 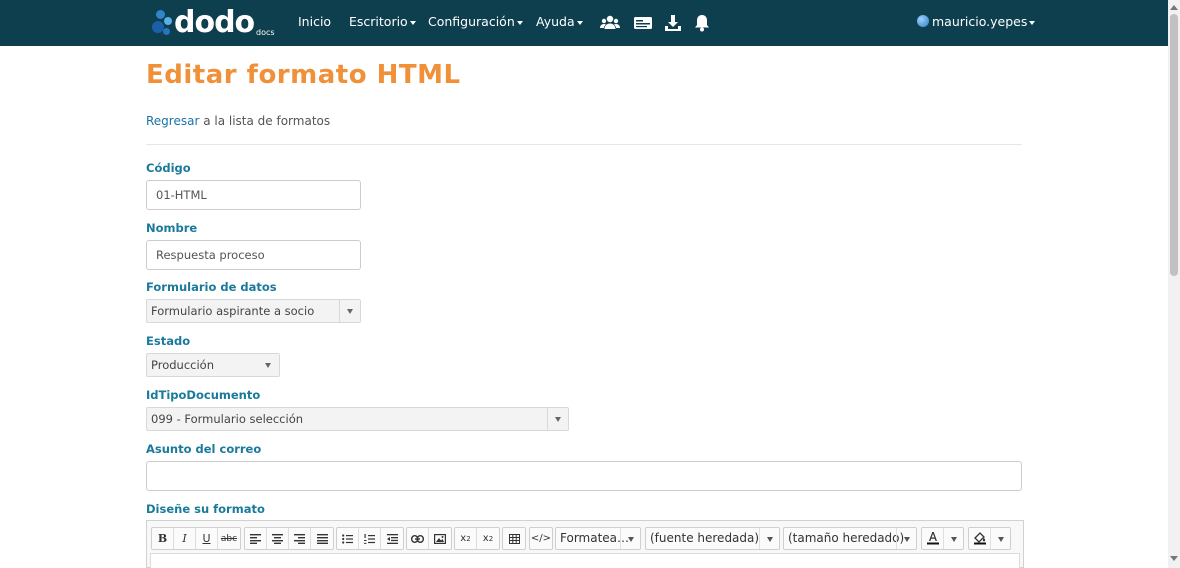 What do you see at coordinates (322, 538) in the screenshot?
I see `align-justify-icon` at bounding box center [322, 538].